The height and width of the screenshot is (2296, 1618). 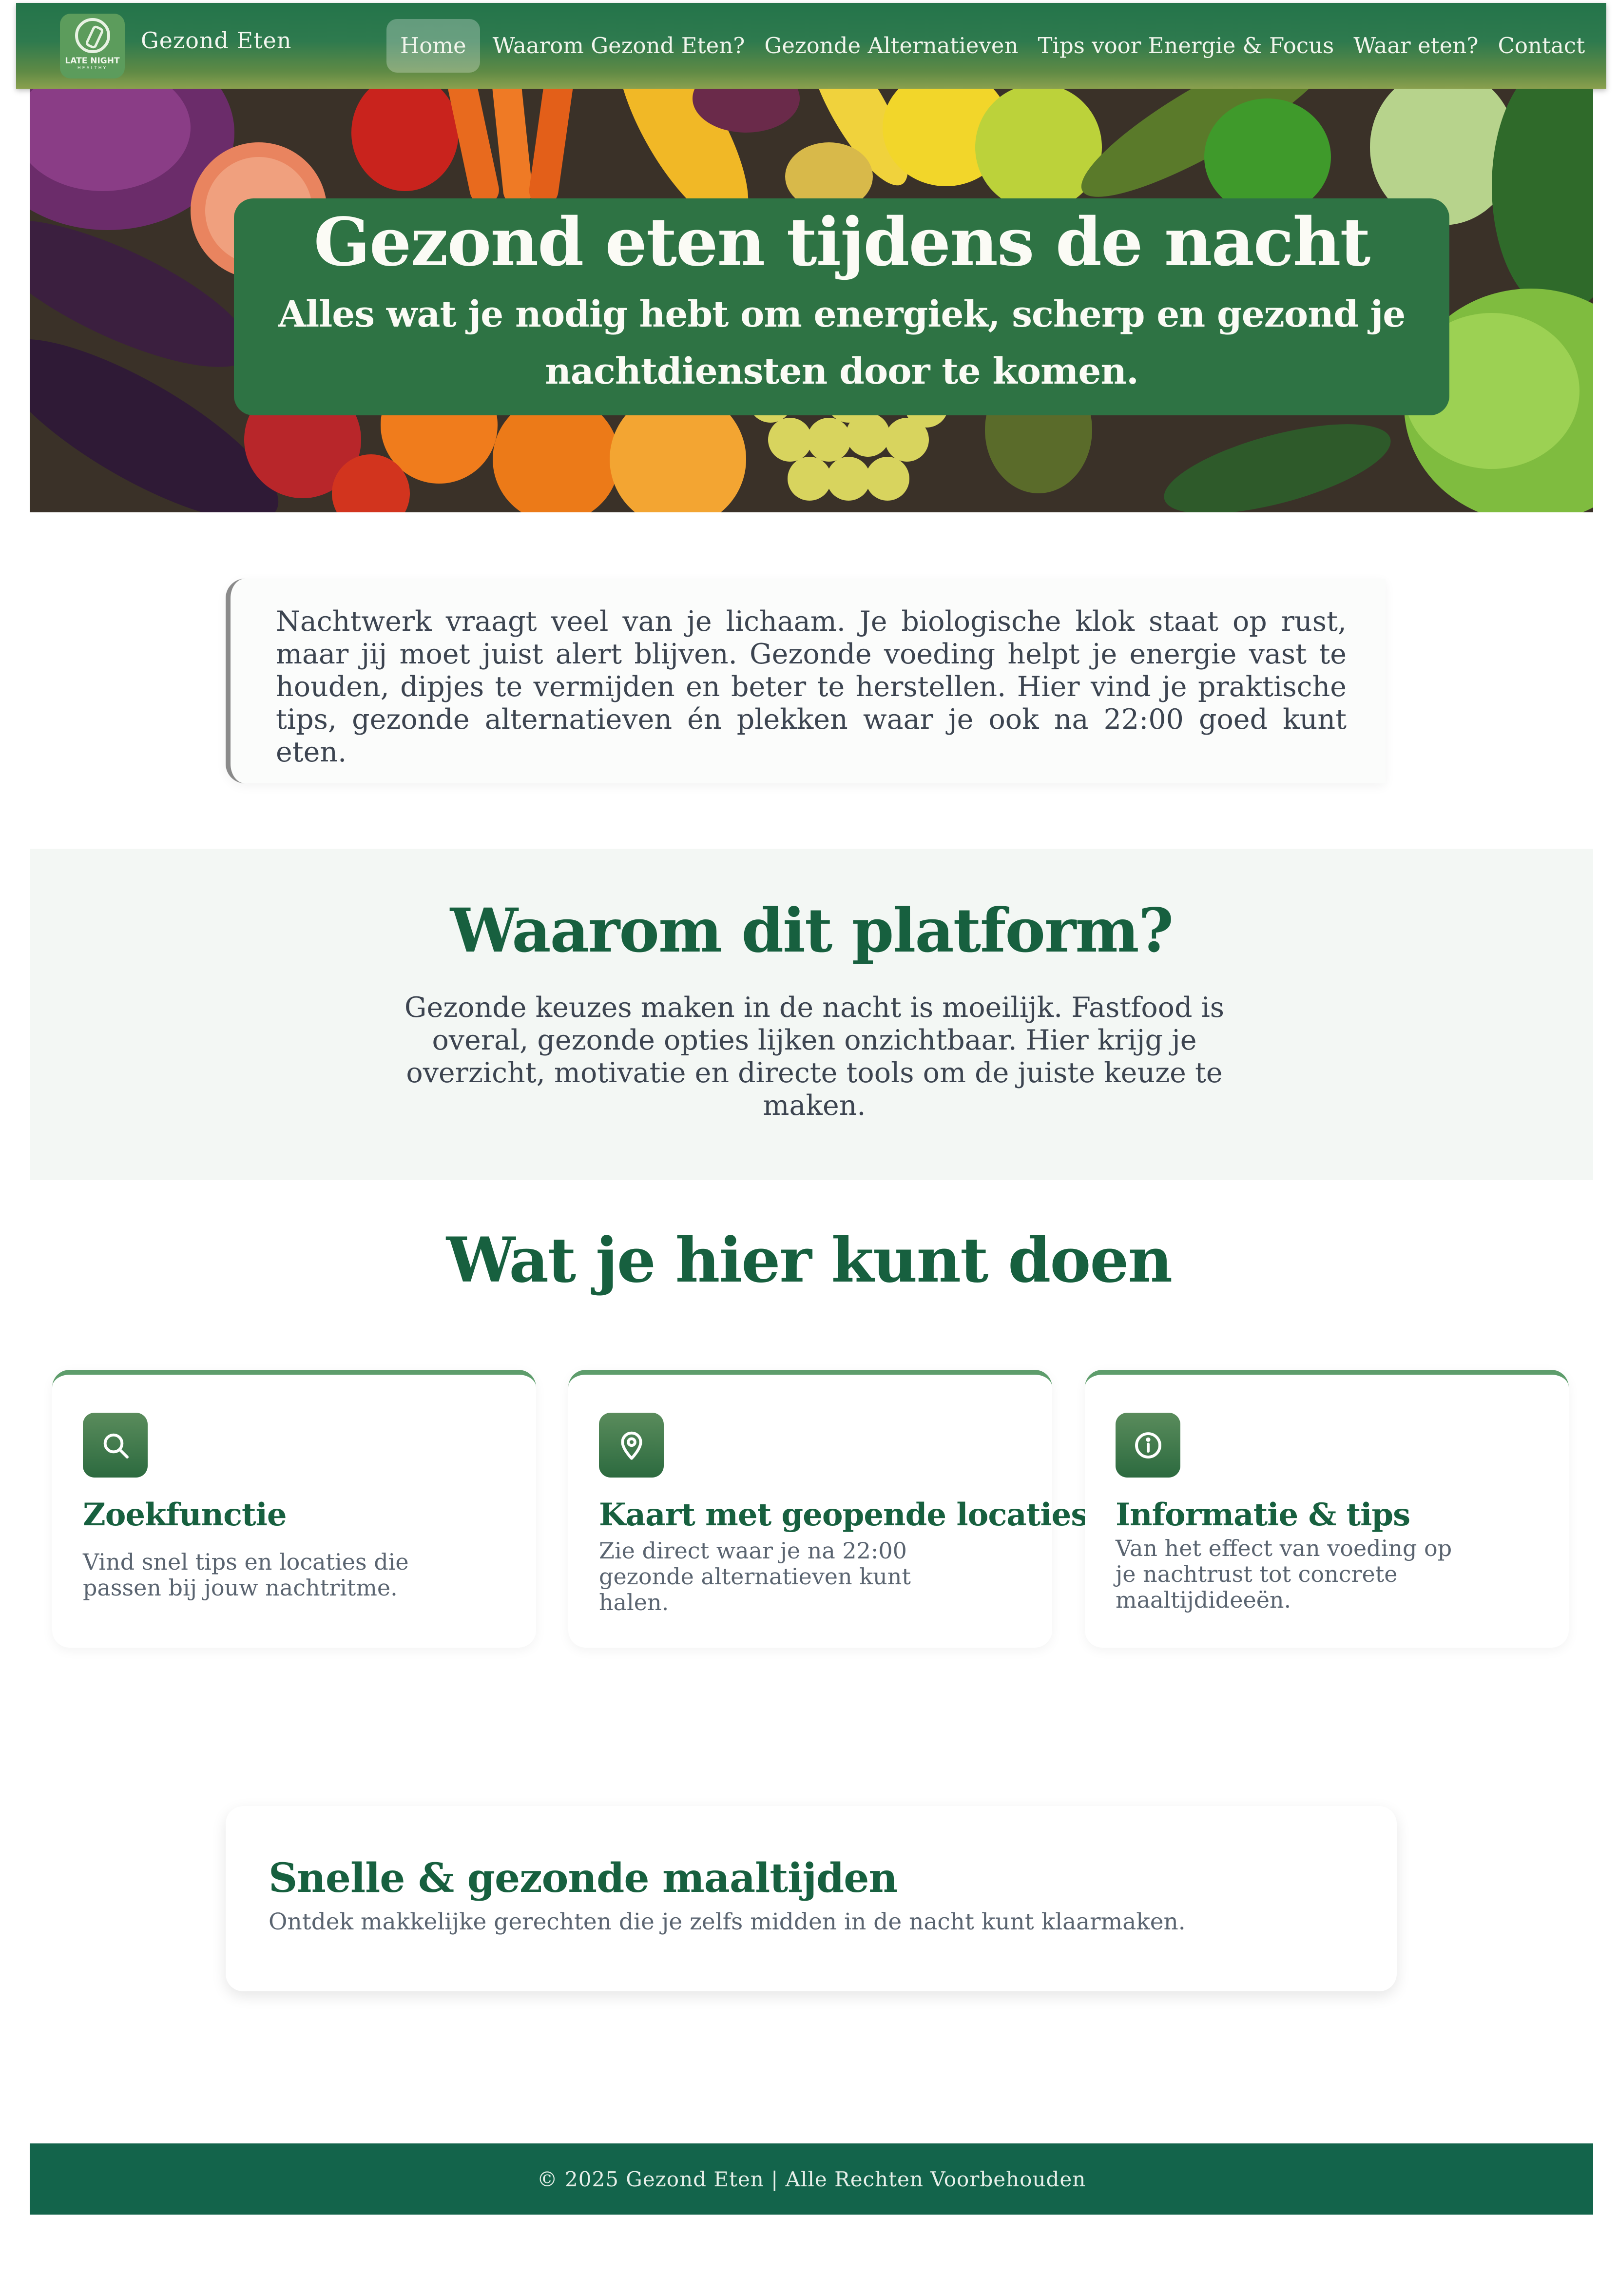 I want to click on logo-mark-icon, so click(x=92, y=36).